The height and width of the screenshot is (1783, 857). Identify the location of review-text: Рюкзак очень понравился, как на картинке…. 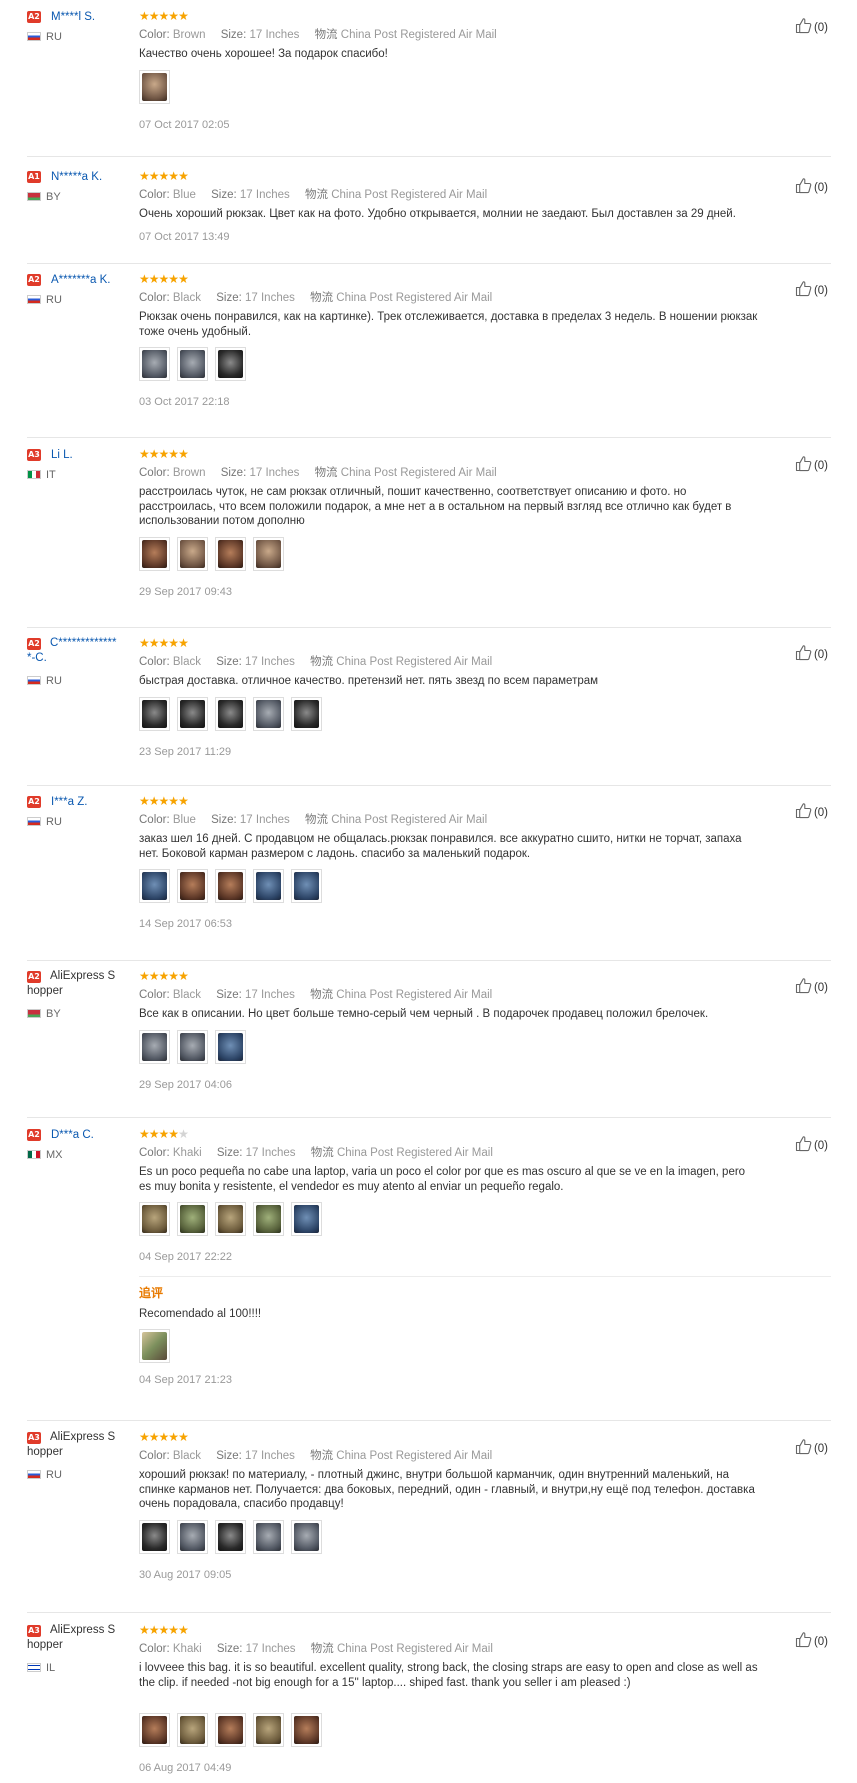
(448, 324).